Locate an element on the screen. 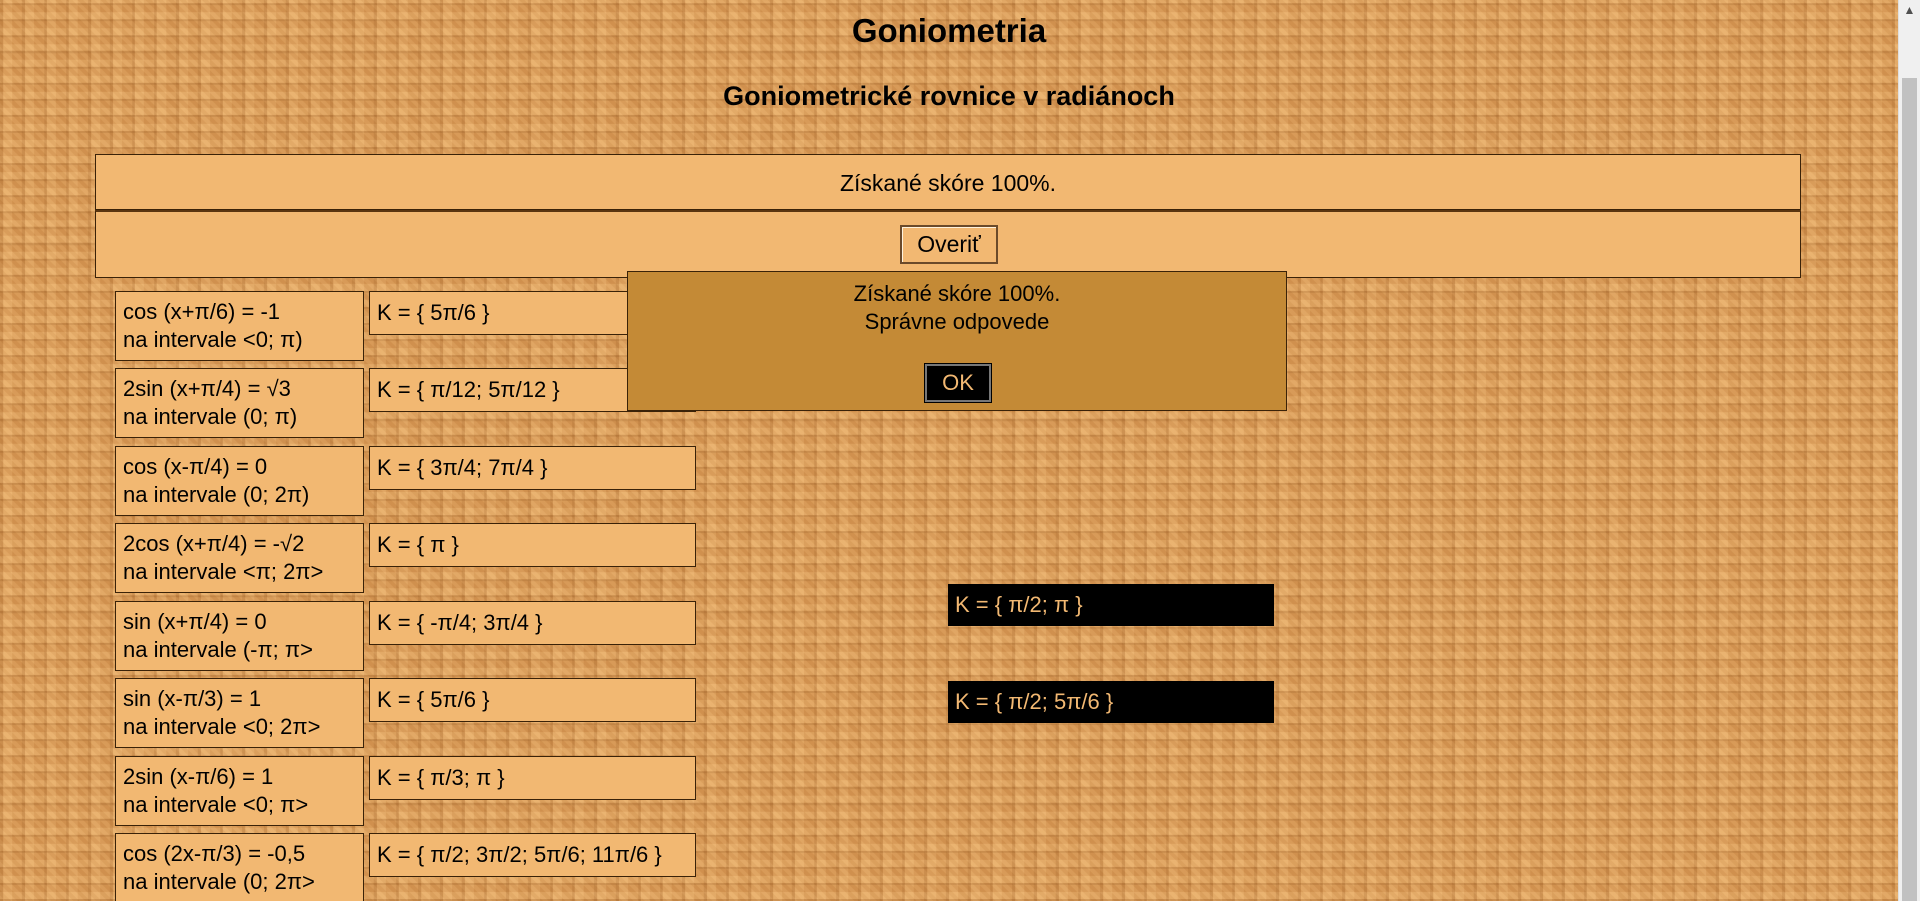 This screenshot has width=1920, height=901. equation-text: 2sin (x+π/4) = √3 is located at coordinates (207, 388).